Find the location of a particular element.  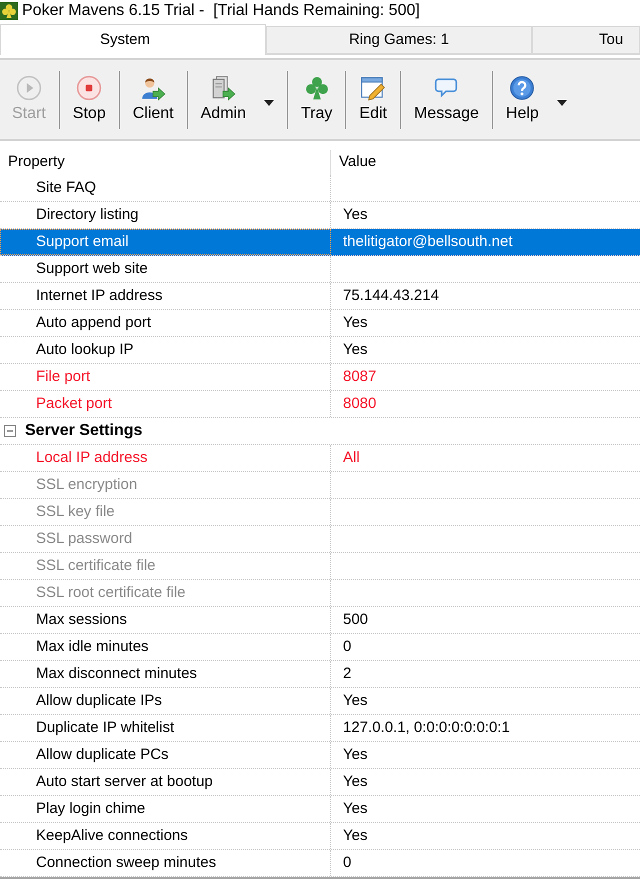

property-row: Packet port 8080 is located at coordinates (320, 404).